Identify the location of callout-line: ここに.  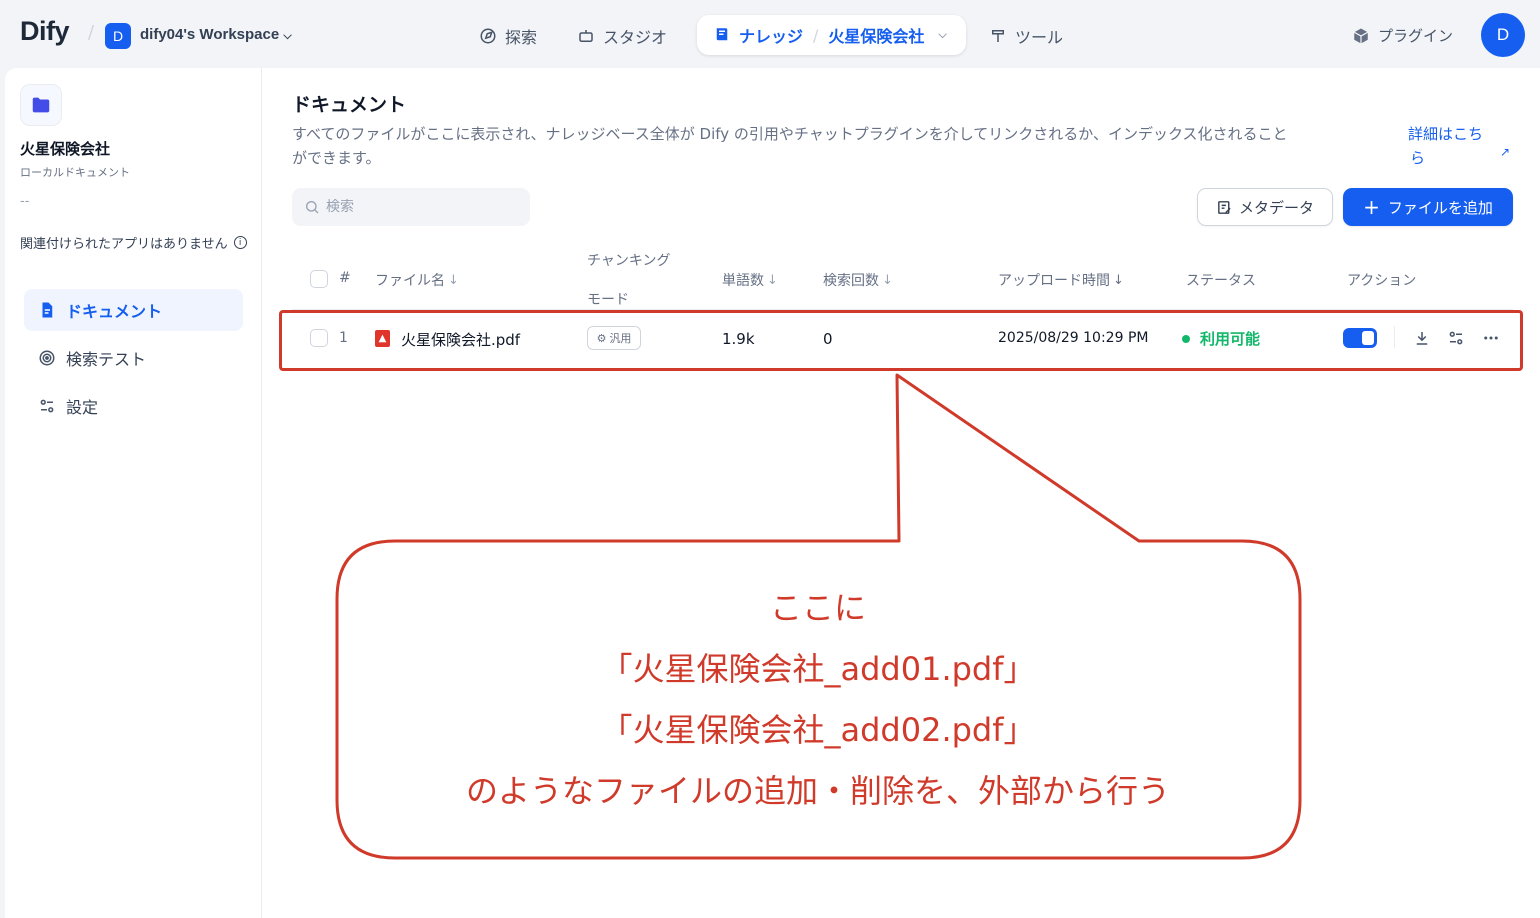
(817, 608).